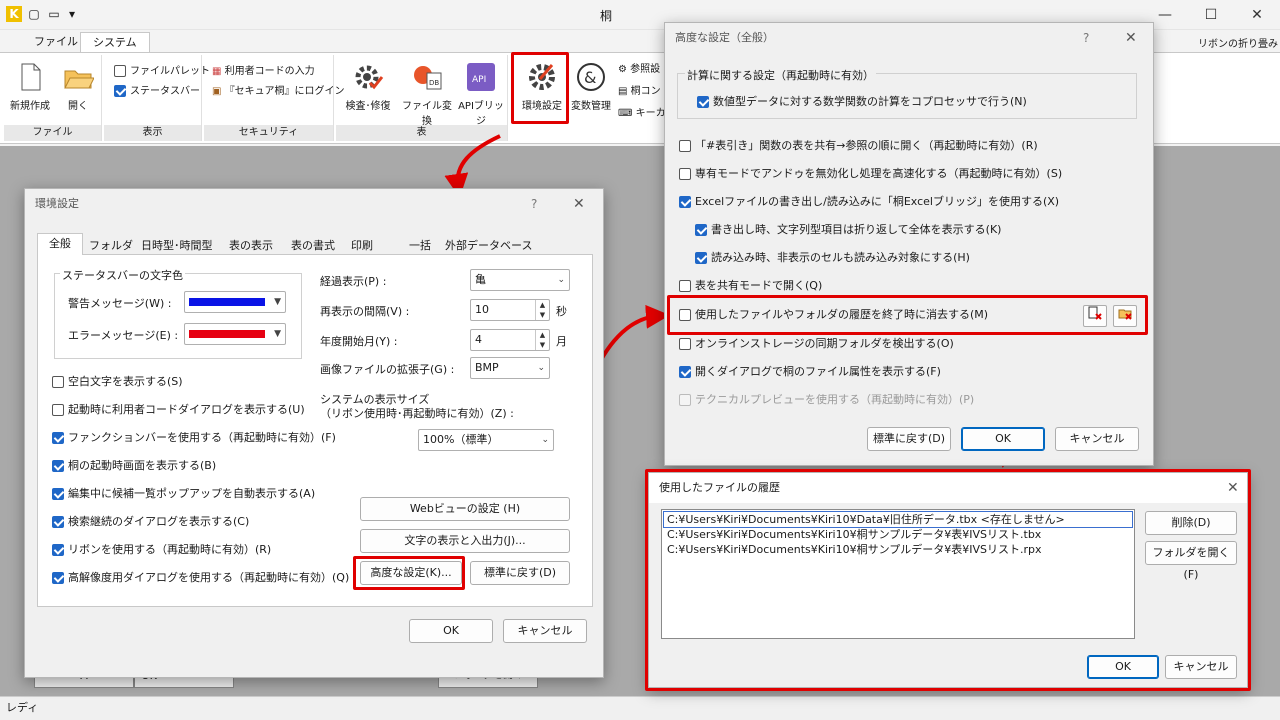 The height and width of the screenshot is (720, 1280). Describe the element at coordinates (486, 440) in the screenshot. I see `sys-size-select: 100%（標準） ⌄` at that location.